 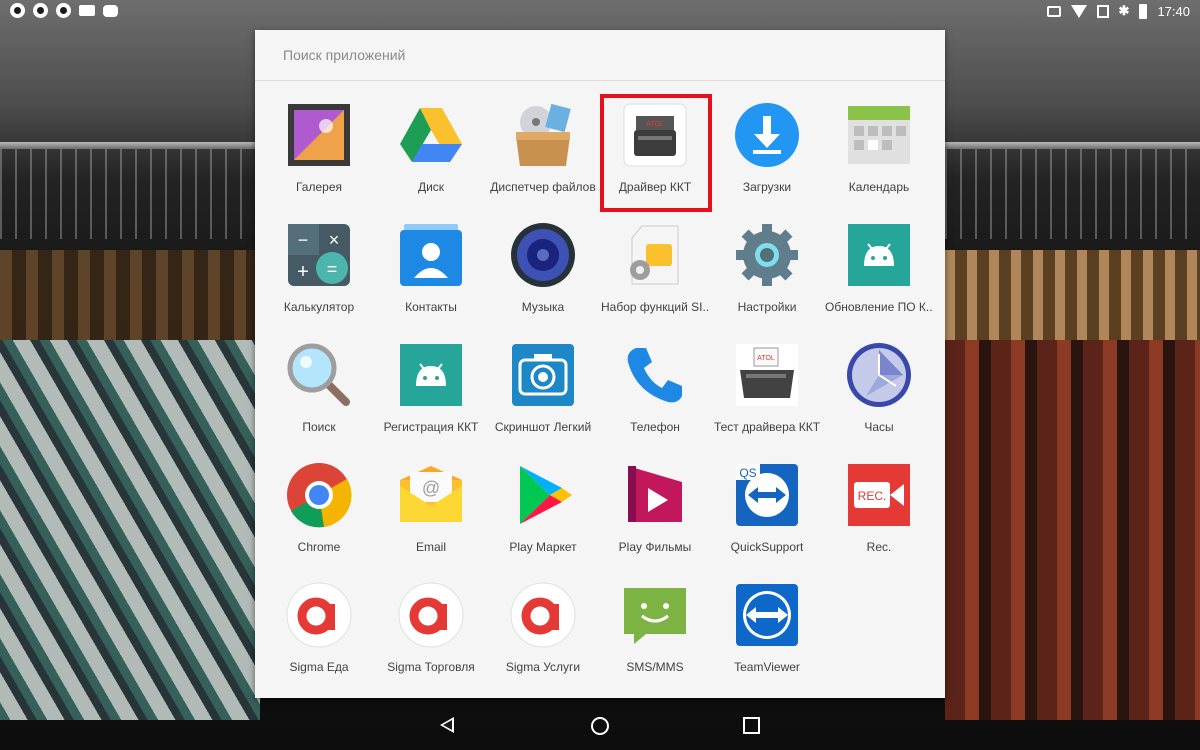 I want to click on app-label: QuickSupport, so click(x=767, y=547).